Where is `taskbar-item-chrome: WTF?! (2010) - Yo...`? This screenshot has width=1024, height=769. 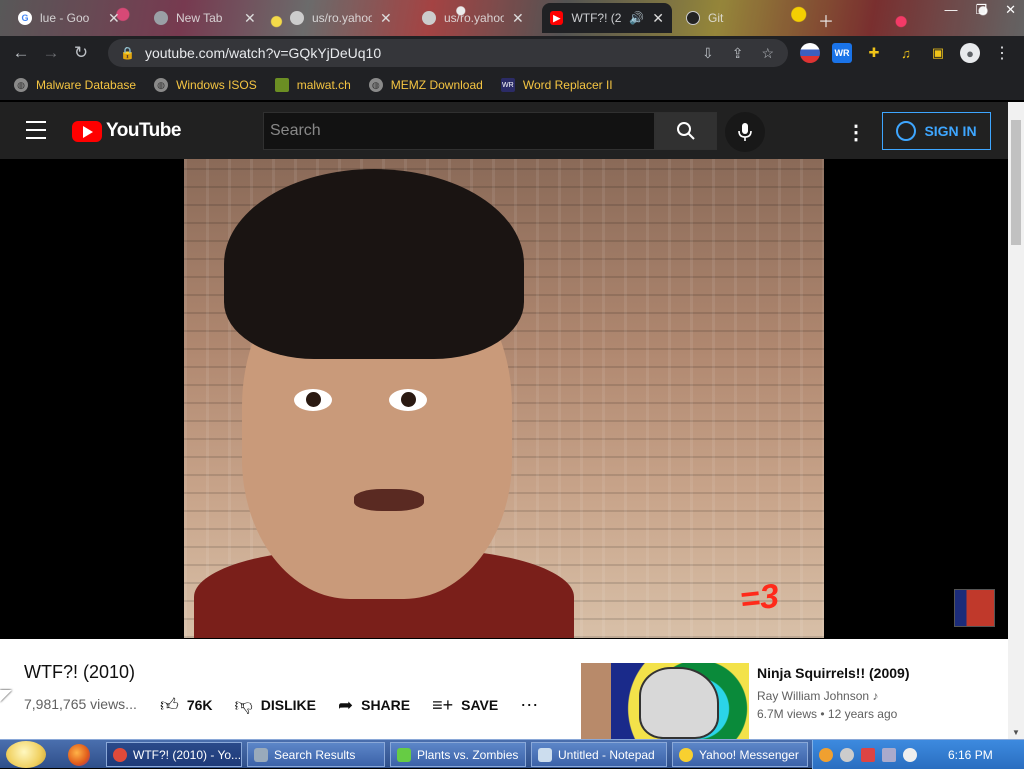 taskbar-item-chrome: WTF?! (2010) - Yo... is located at coordinates (174, 754).